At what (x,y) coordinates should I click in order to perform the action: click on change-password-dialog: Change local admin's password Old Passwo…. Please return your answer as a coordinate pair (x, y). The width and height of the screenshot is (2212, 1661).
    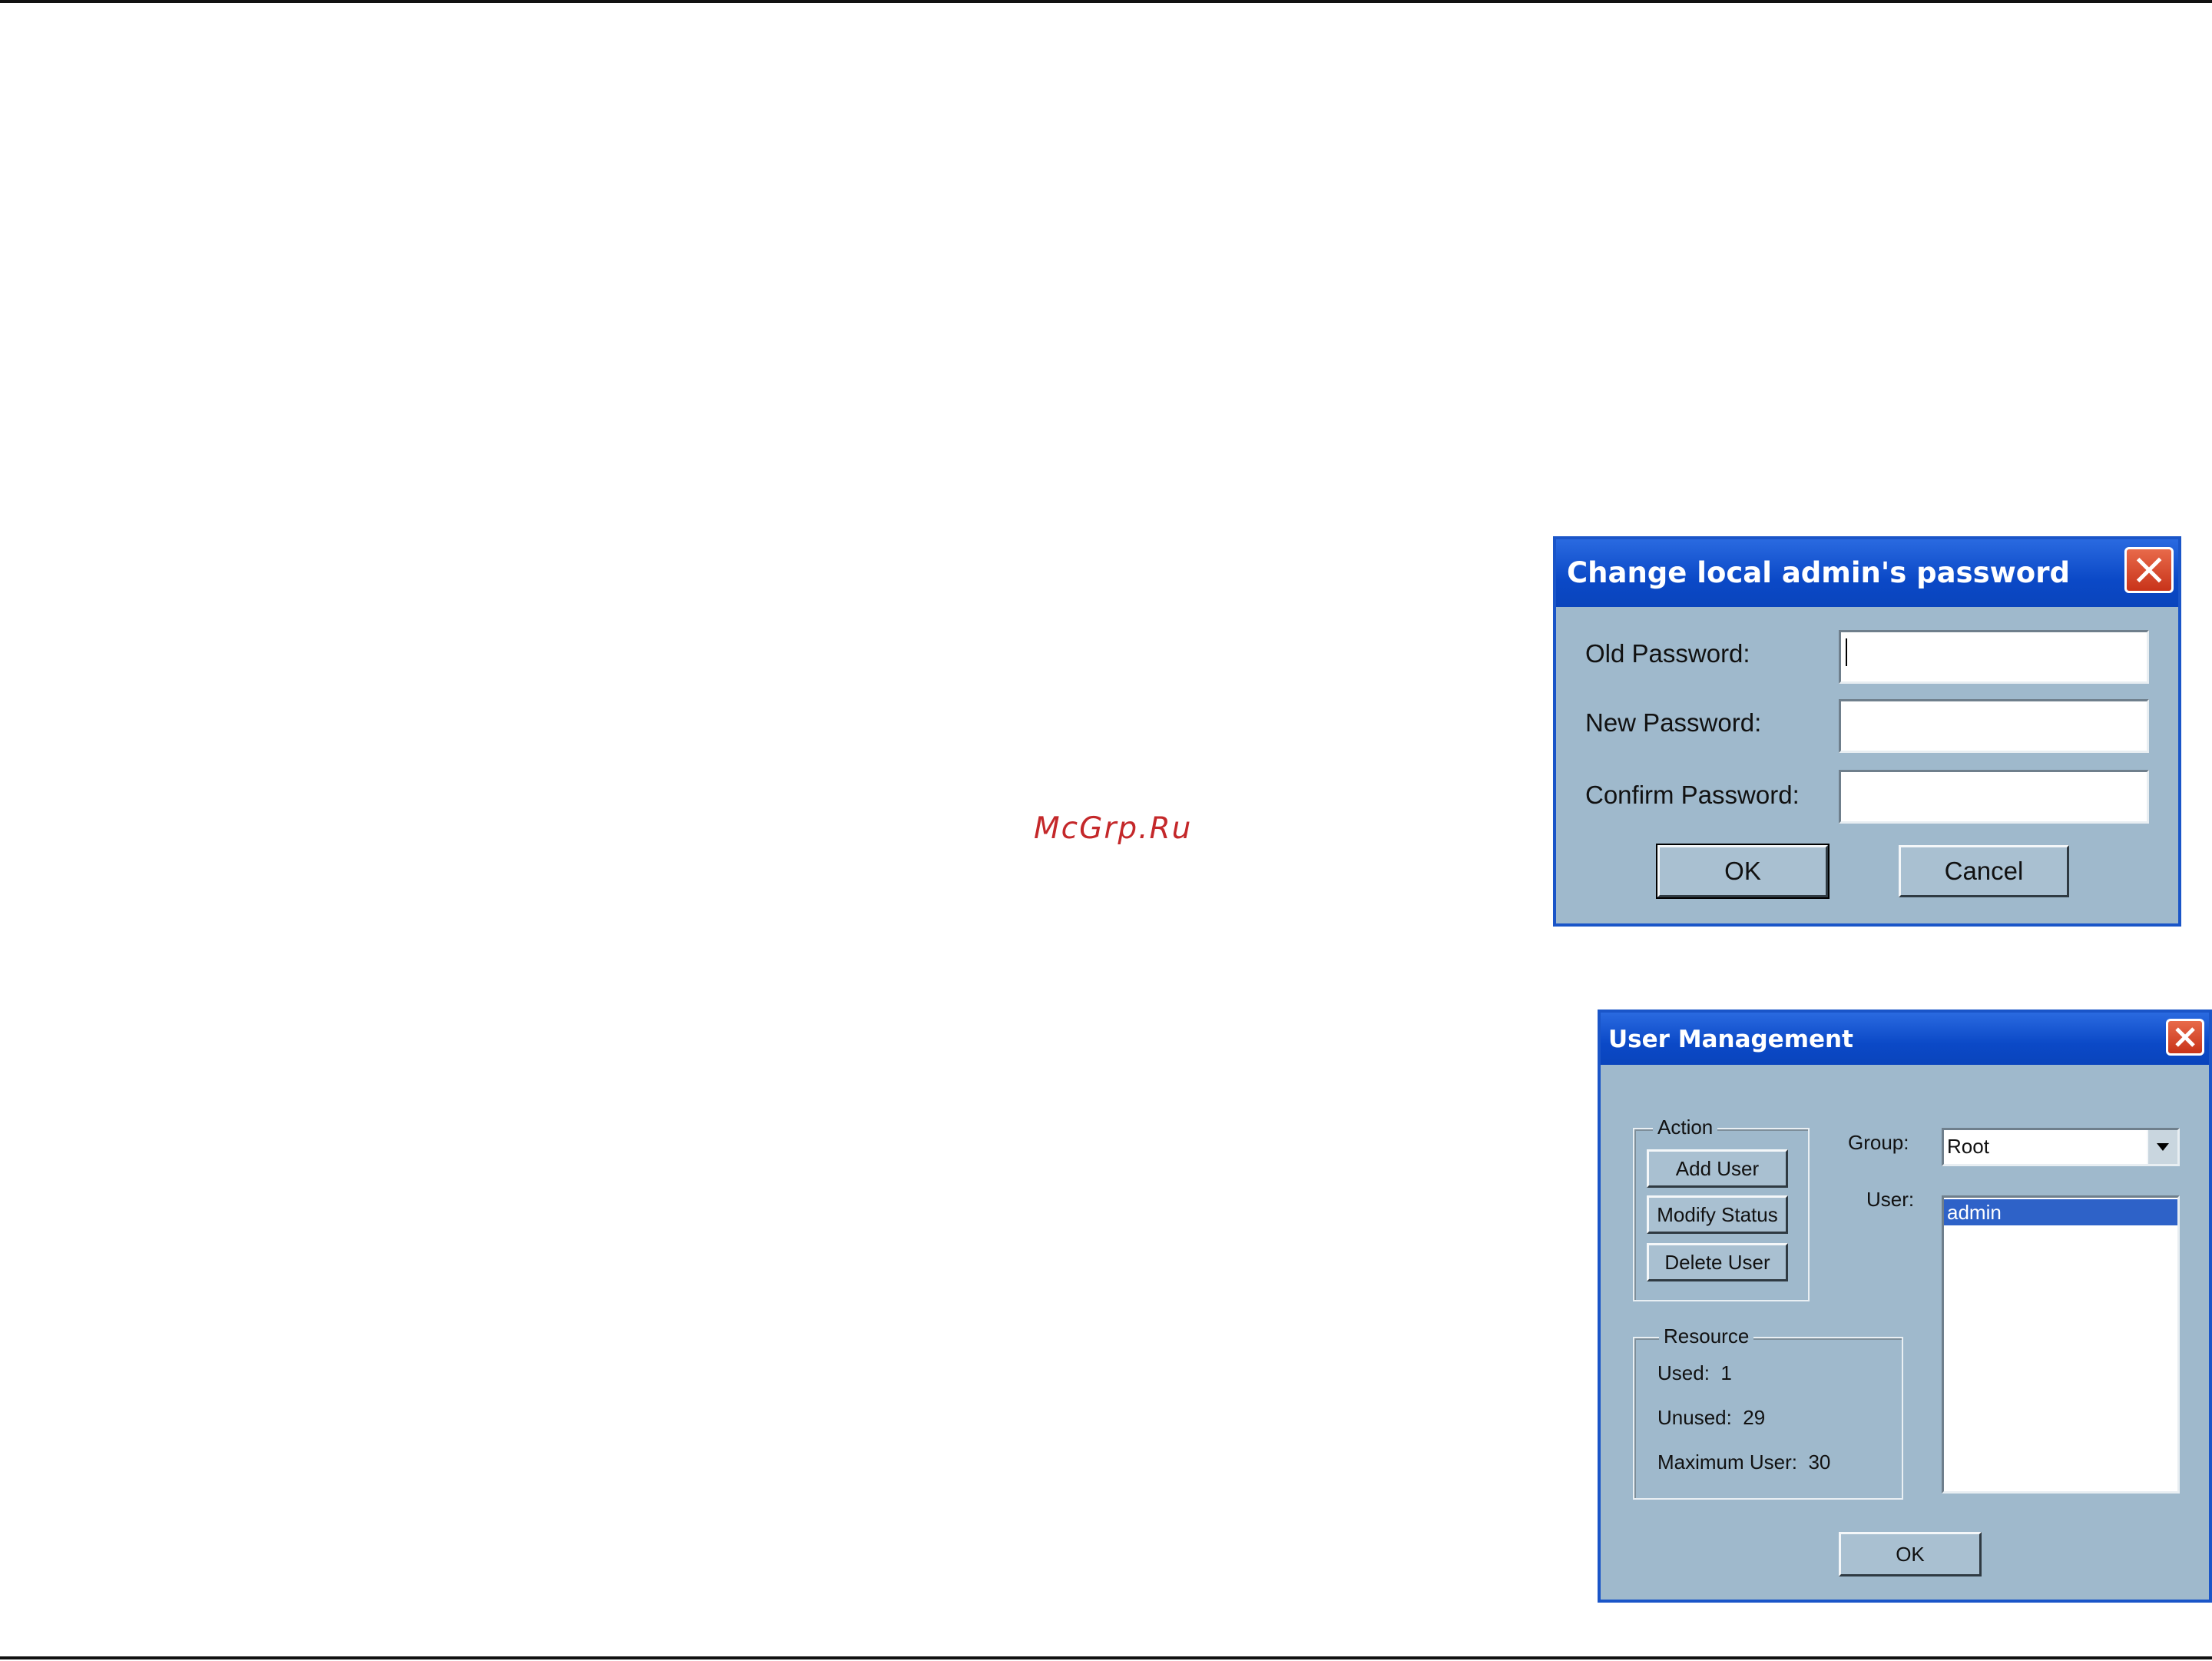
    Looking at the image, I should click on (1867, 731).